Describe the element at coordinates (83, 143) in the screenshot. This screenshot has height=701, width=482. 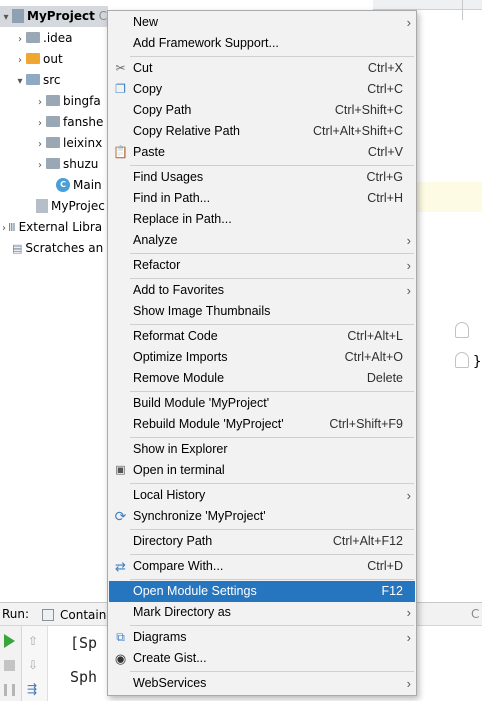
I see `tree-item-label: leixinx` at that location.